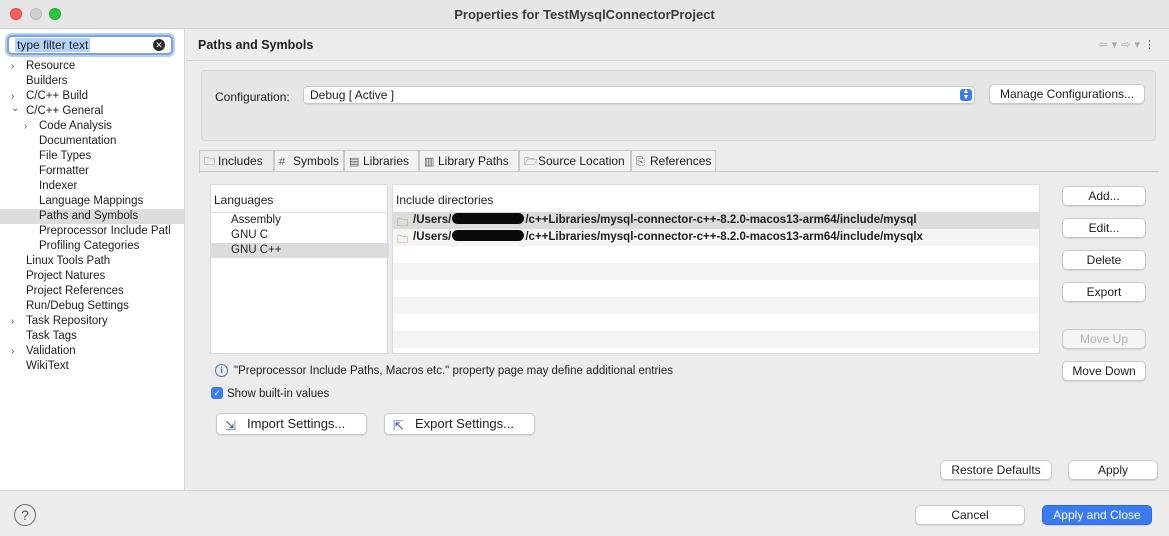 The width and height of the screenshot is (1169, 536). What do you see at coordinates (217, 393) in the screenshot?
I see `show-builtin-checkbox: ✓` at bounding box center [217, 393].